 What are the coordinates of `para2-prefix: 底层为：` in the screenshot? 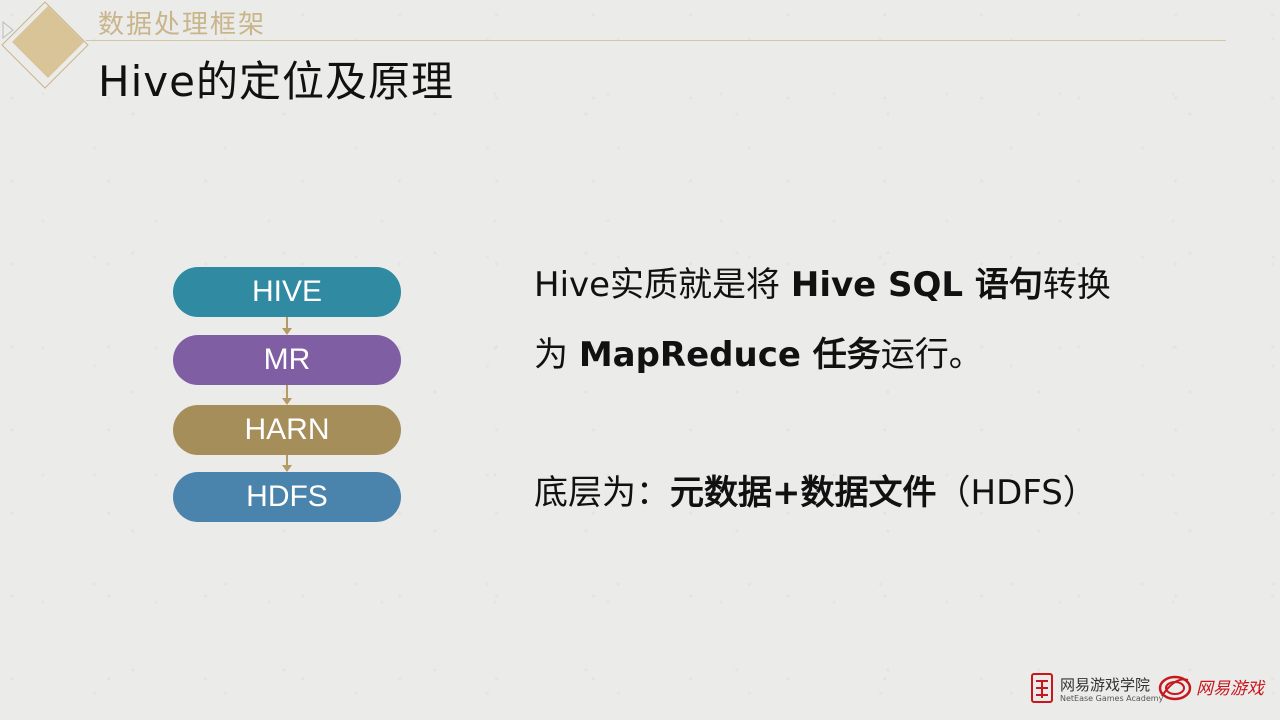 It's located at (602, 493).